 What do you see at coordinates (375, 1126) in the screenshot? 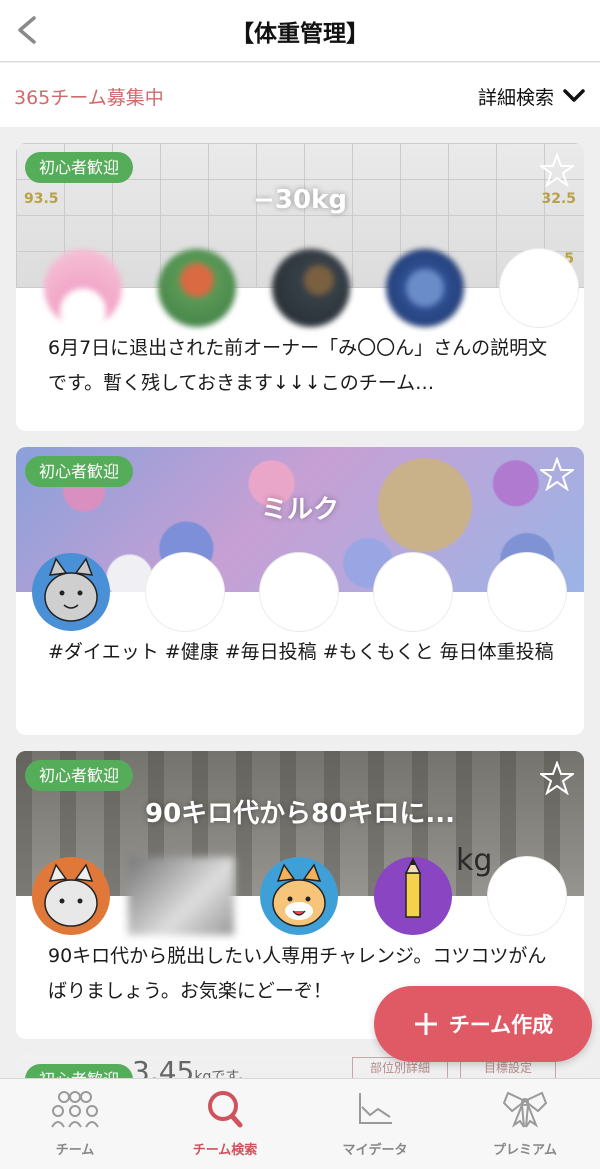
I see `nav-item-my-data: マイデータ` at bounding box center [375, 1126].